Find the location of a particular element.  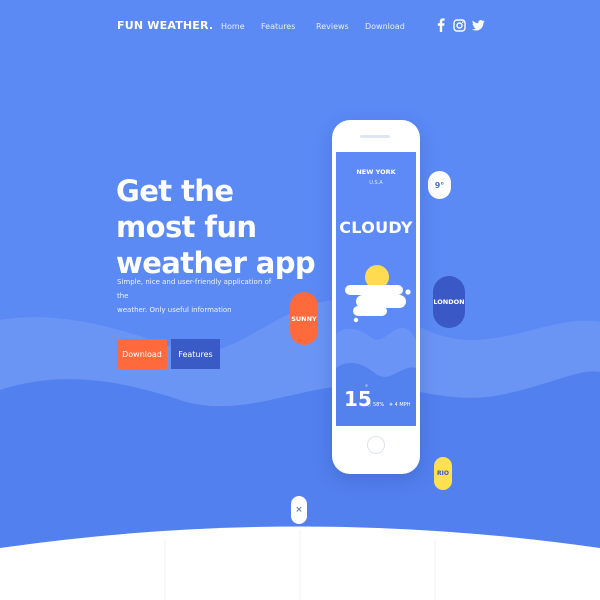

download-button: Download is located at coordinates (142, 354).